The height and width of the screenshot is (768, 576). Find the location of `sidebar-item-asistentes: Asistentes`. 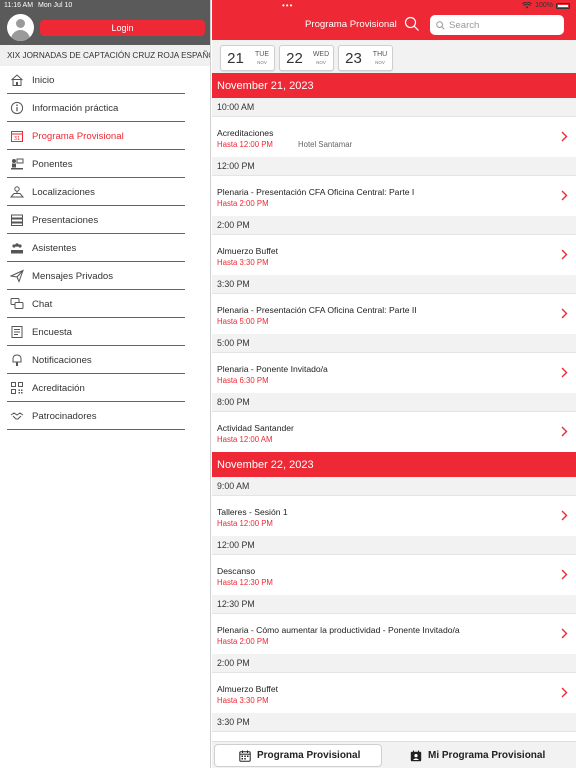

sidebar-item-asistentes: Asistentes is located at coordinates (105, 248).